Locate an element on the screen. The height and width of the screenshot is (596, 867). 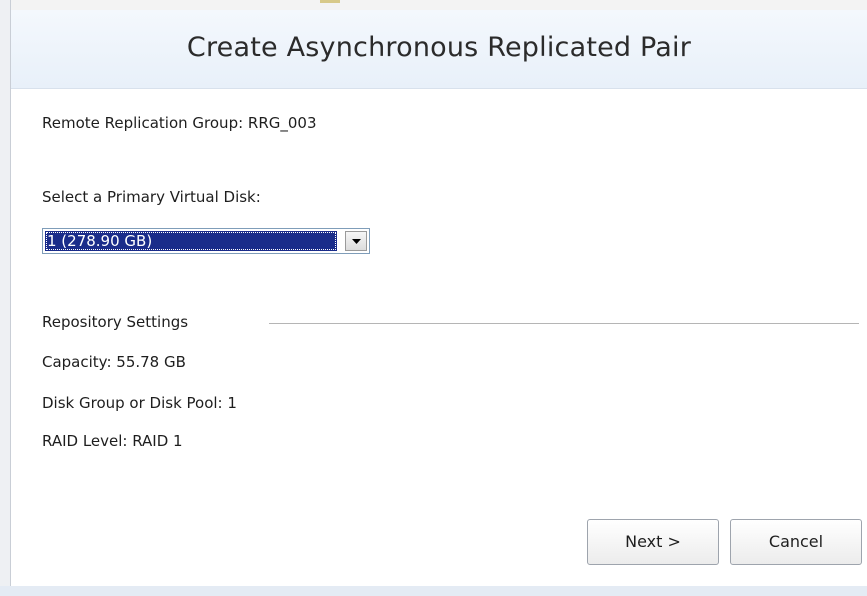
top-strip-mark is located at coordinates (330, 1).